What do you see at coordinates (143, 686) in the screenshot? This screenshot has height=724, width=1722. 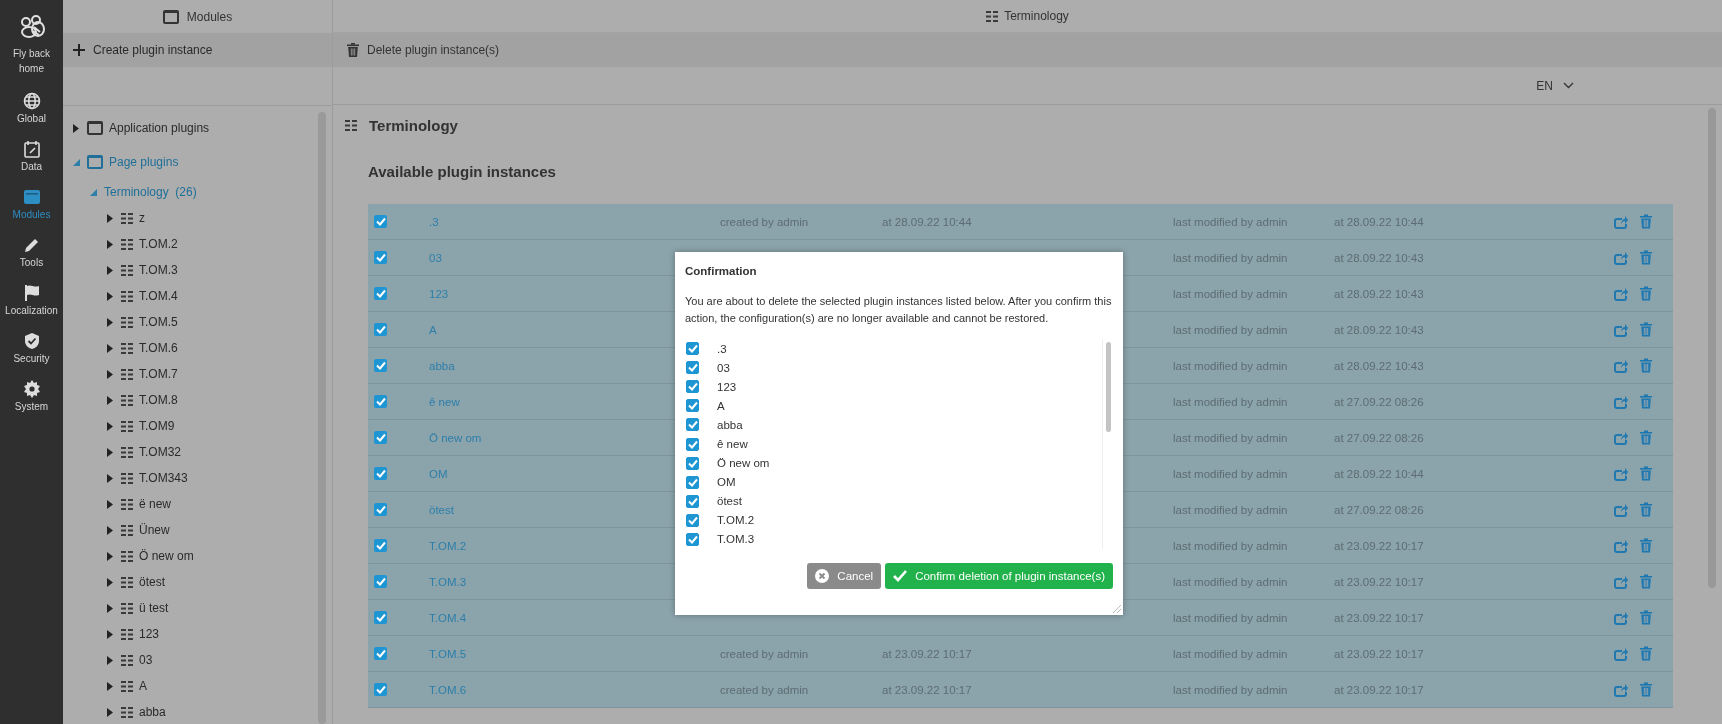 I see `tree-item: A` at bounding box center [143, 686].